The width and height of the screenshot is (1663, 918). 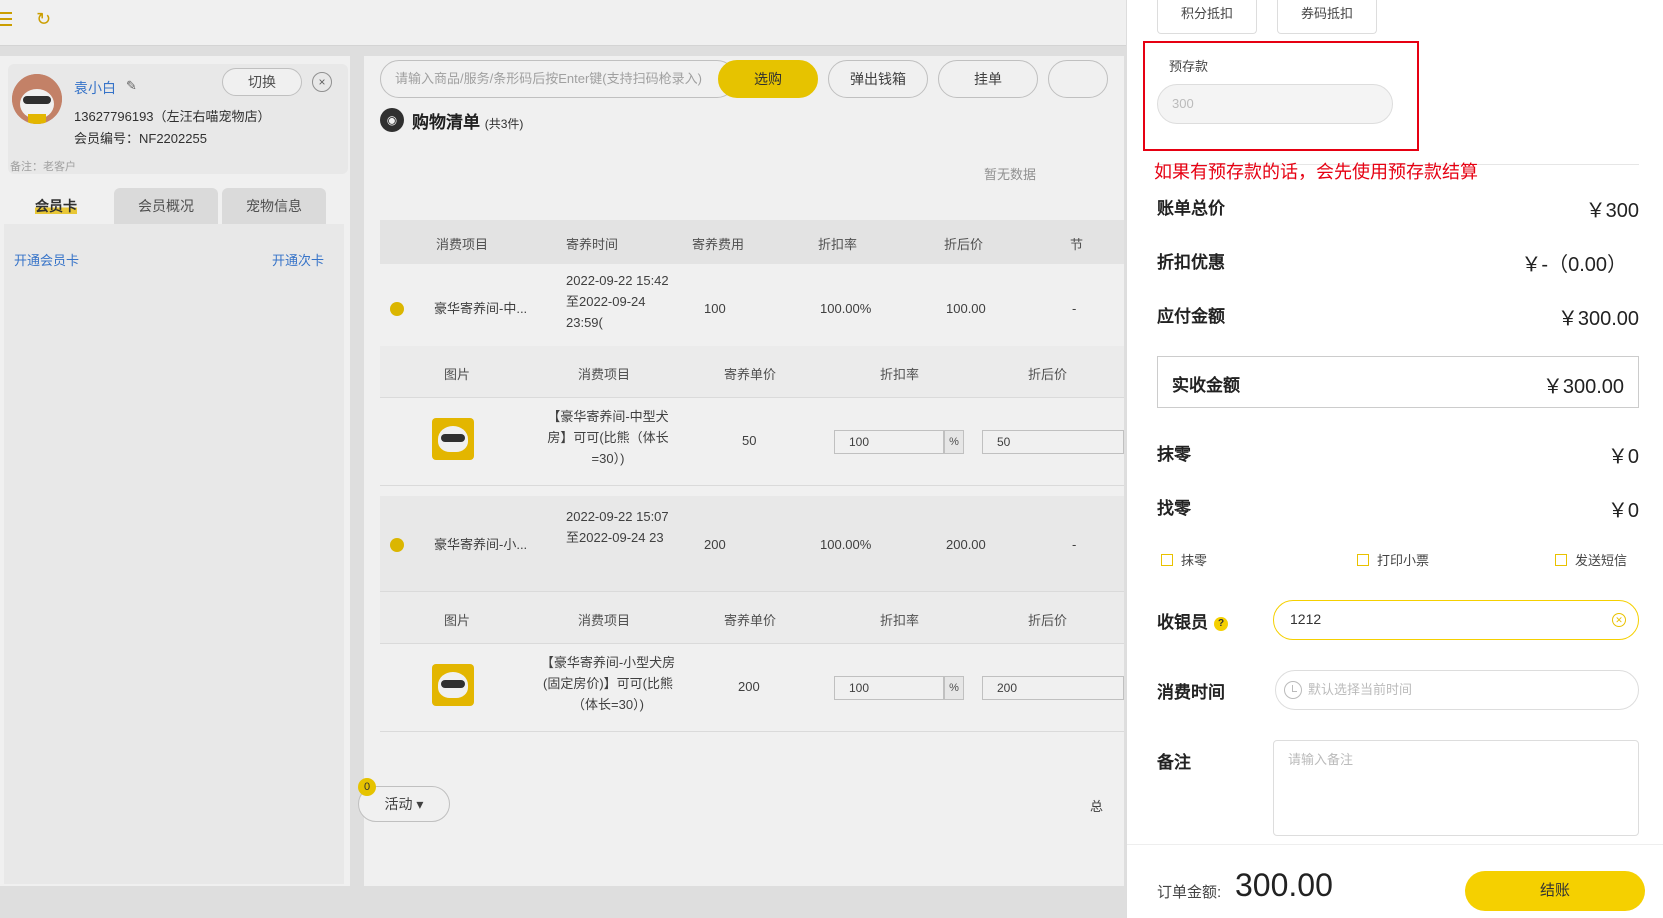 I want to click on checkout-button: 结账, so click(x=1555, y=891).